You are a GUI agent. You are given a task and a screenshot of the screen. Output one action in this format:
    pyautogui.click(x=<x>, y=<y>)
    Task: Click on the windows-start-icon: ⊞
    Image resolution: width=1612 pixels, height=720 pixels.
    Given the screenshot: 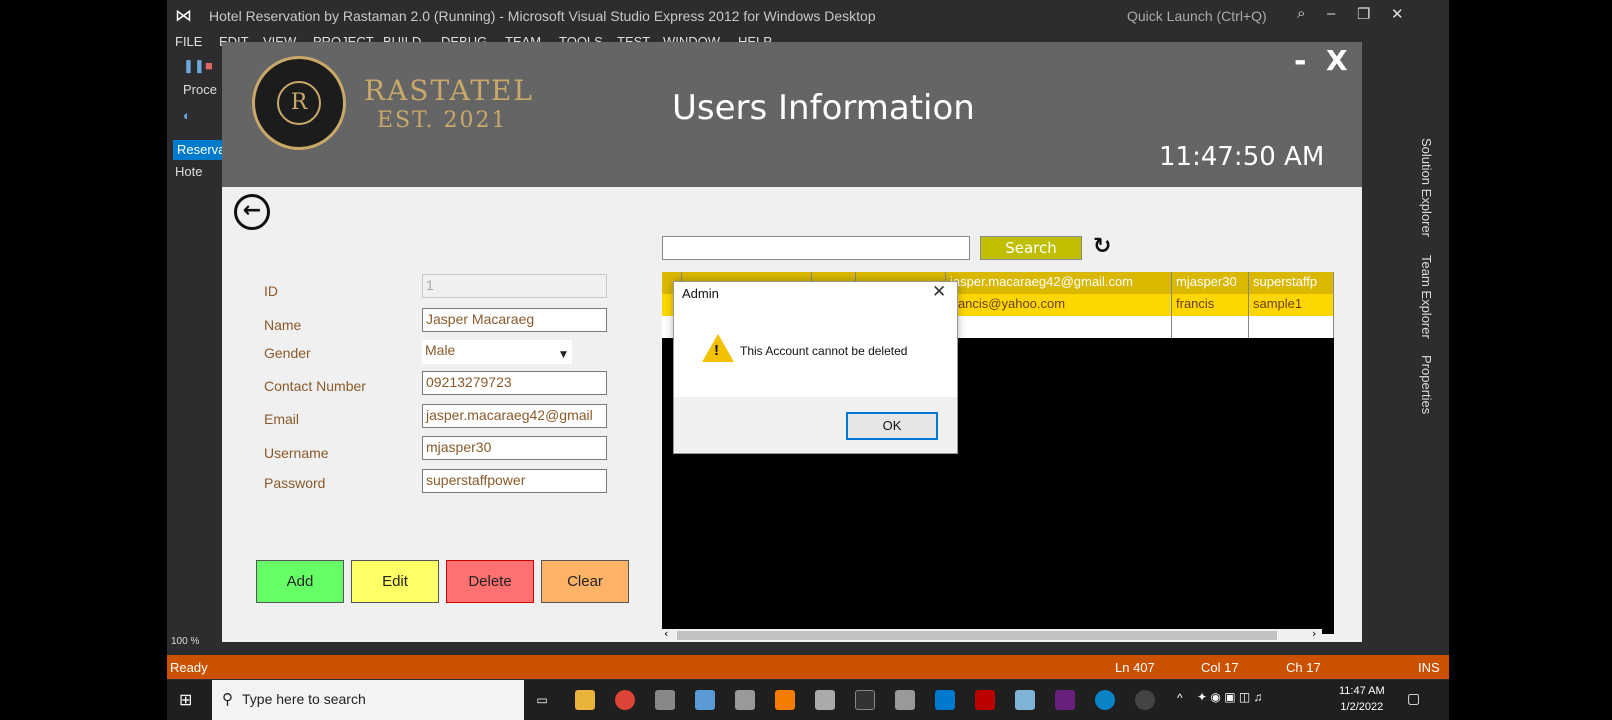 What is the action you would take?
    pyautogui.click(x=185, y=700)
    